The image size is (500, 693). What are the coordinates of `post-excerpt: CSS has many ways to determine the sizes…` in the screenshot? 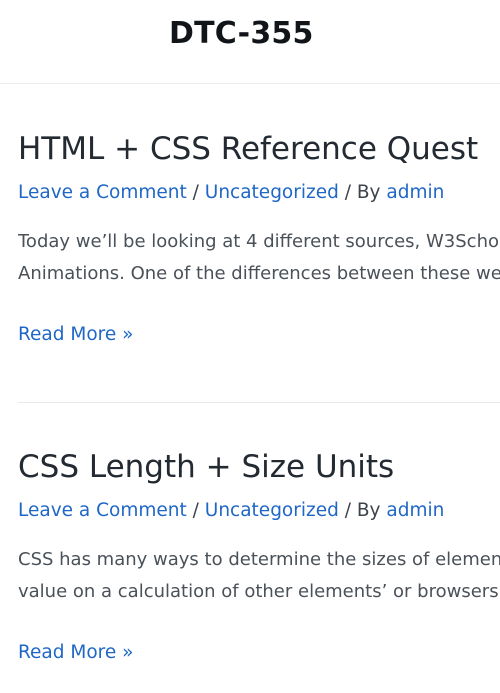 It's located at (259, 576).